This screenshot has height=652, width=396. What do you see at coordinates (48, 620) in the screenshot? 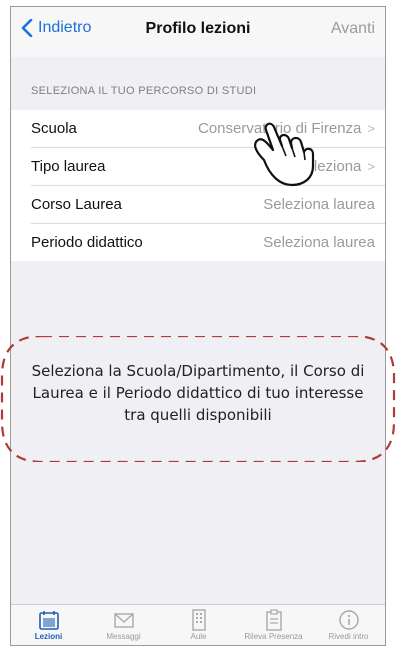
I see `calendar-icon` at bounding box center [48, 620].